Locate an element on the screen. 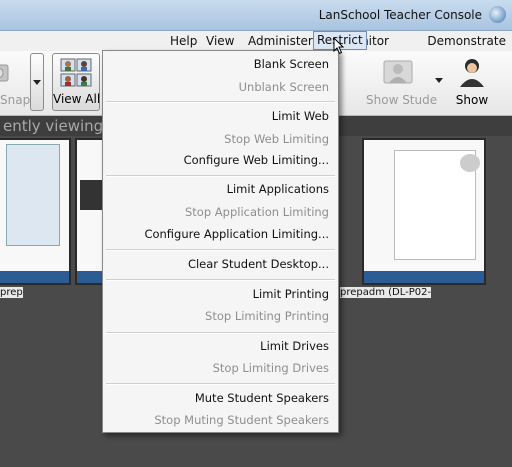 This screenshot has height=467, width=512. menu-item-stop-application-limiting: Stop Application Limiting is located at coordinates (257, 212).